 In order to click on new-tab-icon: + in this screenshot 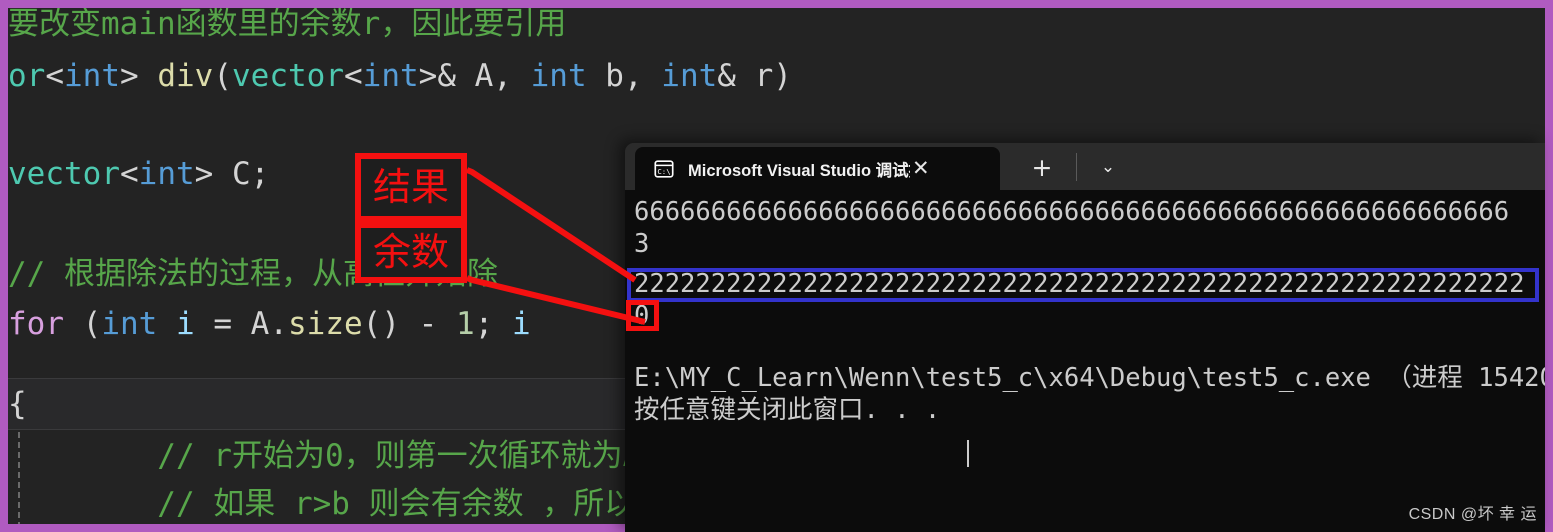, I will do `click(1042, 168)`.